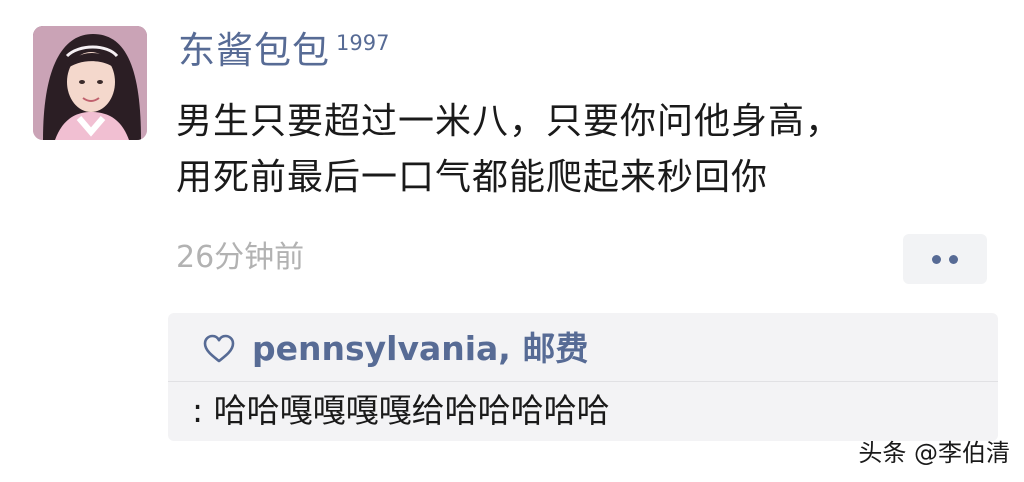 Image resolution: width=1024 pixels, height=482 pixels. Describe the element at coordinates (401, 411) in the screenshot. I see `comment-text: : 哈哈嘎嘎嘎嘎给哈哈哈哈哈` at that location.